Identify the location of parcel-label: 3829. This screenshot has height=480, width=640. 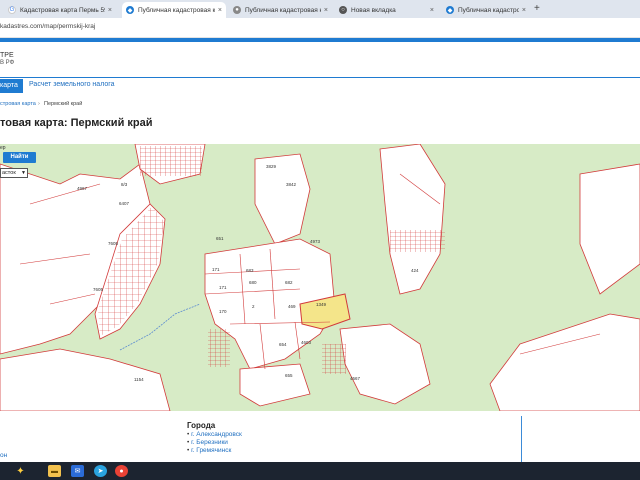
(271, 166).